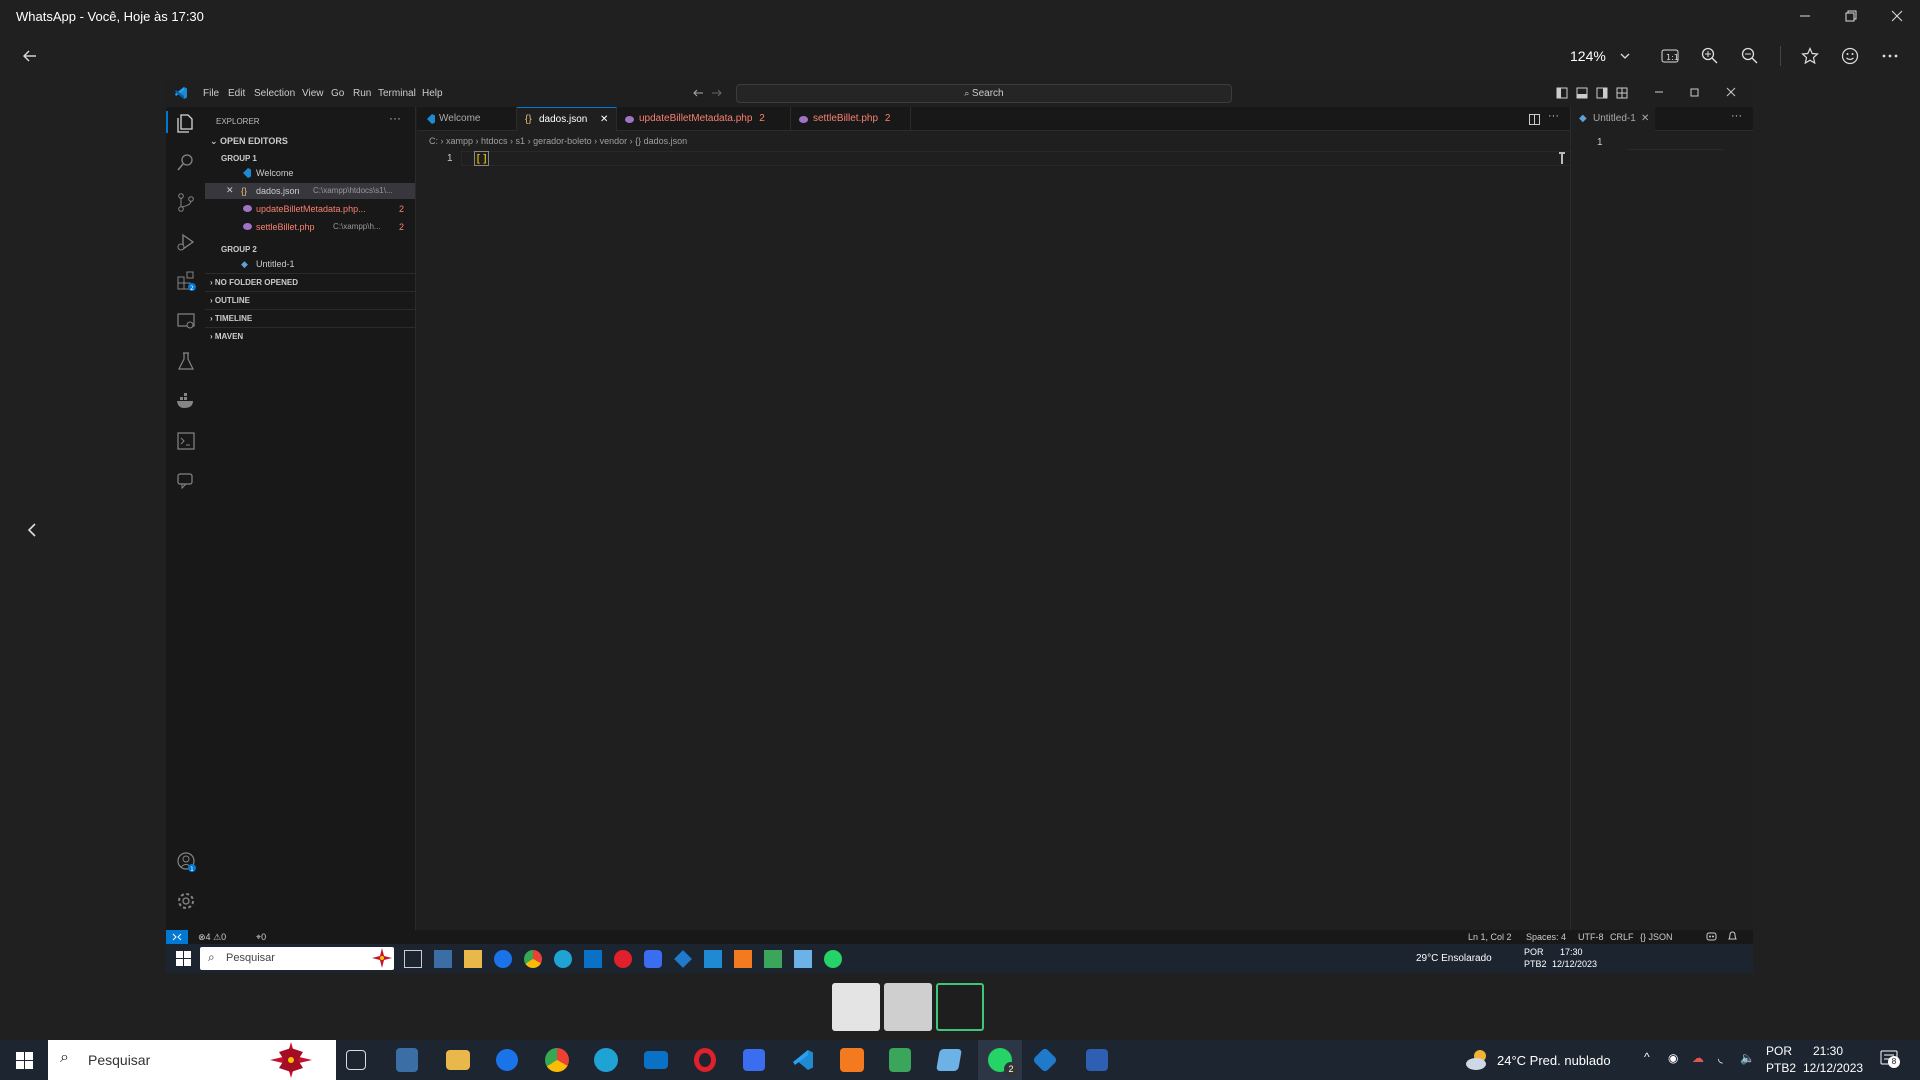  What do you see at coordinates (186, 480) in the screenshot?
I see `chat-comments-icon` at bounding box center [186, 480].